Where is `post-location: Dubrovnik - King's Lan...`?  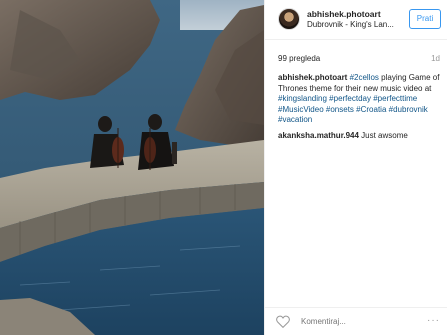
post-location: Dubrovnik - King's Lan... is located at coordinates (351, 24).